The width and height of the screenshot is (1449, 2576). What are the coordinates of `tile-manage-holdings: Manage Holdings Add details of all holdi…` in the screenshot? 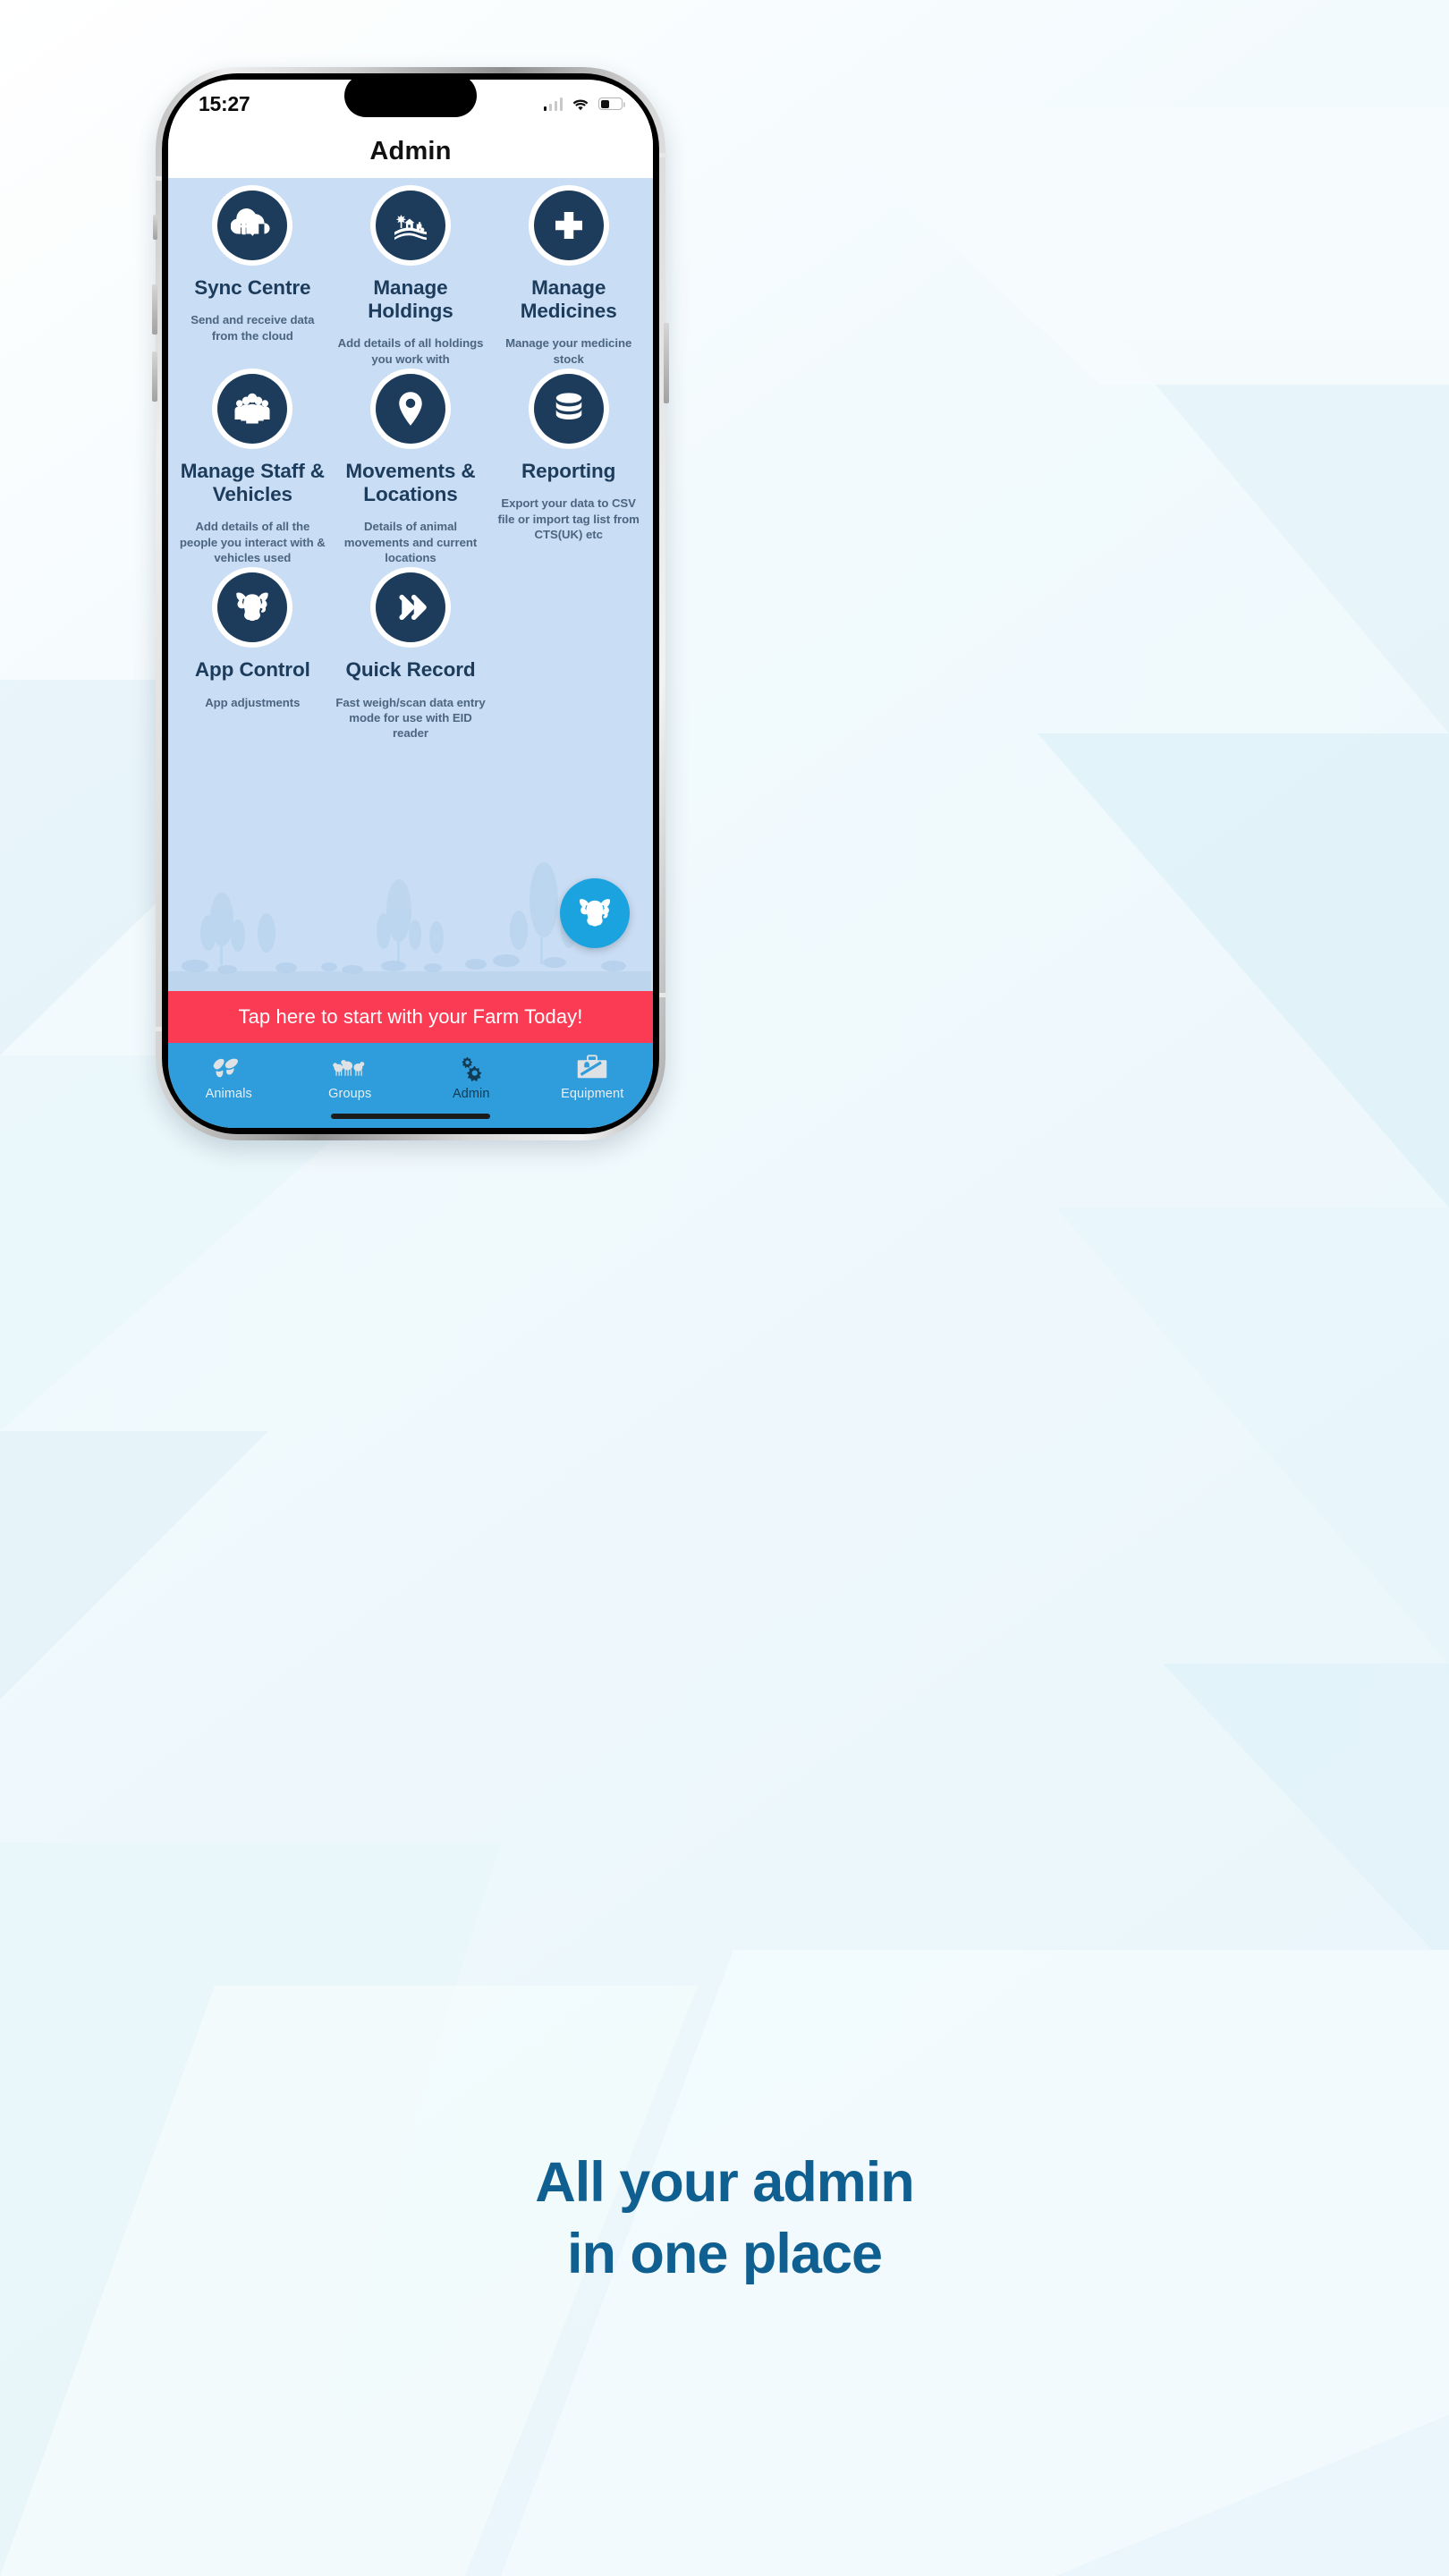 It's located at (411, 279).